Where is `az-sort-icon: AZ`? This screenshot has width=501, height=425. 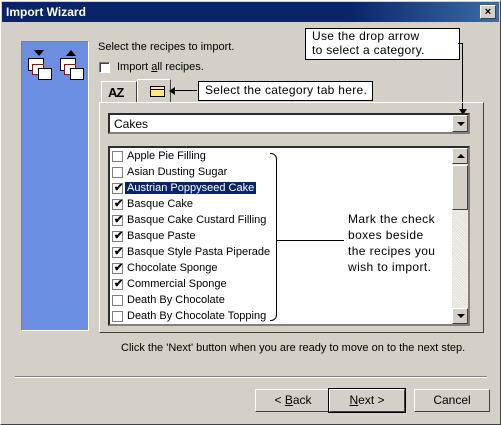
az-sort-icon: AZ is located at coordinates (116, 92).